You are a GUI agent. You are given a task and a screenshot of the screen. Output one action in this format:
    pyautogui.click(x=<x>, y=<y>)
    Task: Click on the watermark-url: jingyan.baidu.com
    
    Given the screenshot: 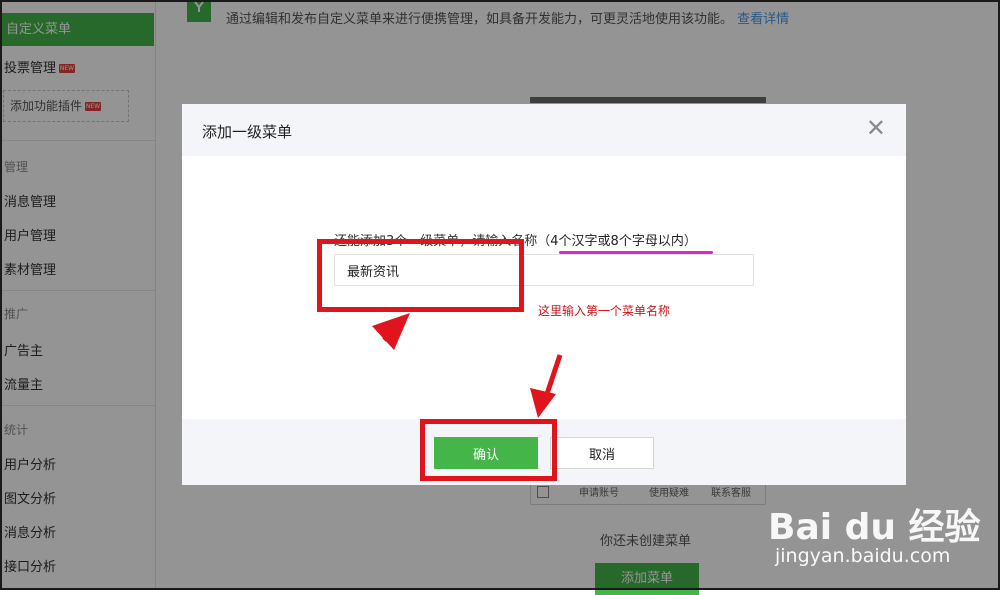 What is the action you would take?
    pyautogui.click(x=863, y=556)
    